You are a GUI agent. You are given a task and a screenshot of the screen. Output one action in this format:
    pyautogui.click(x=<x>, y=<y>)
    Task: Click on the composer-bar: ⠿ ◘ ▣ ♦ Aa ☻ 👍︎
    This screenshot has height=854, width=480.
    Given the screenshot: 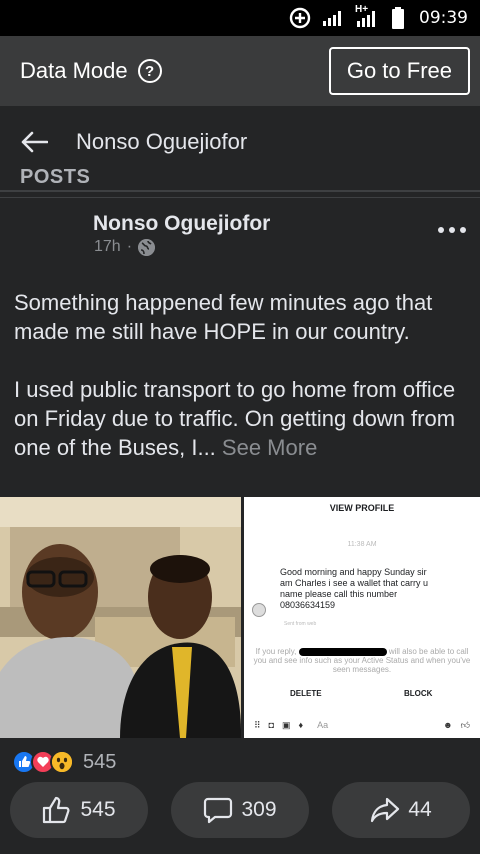 What is the action you would take?
    pyautogui.click(x=362, y=725)
    